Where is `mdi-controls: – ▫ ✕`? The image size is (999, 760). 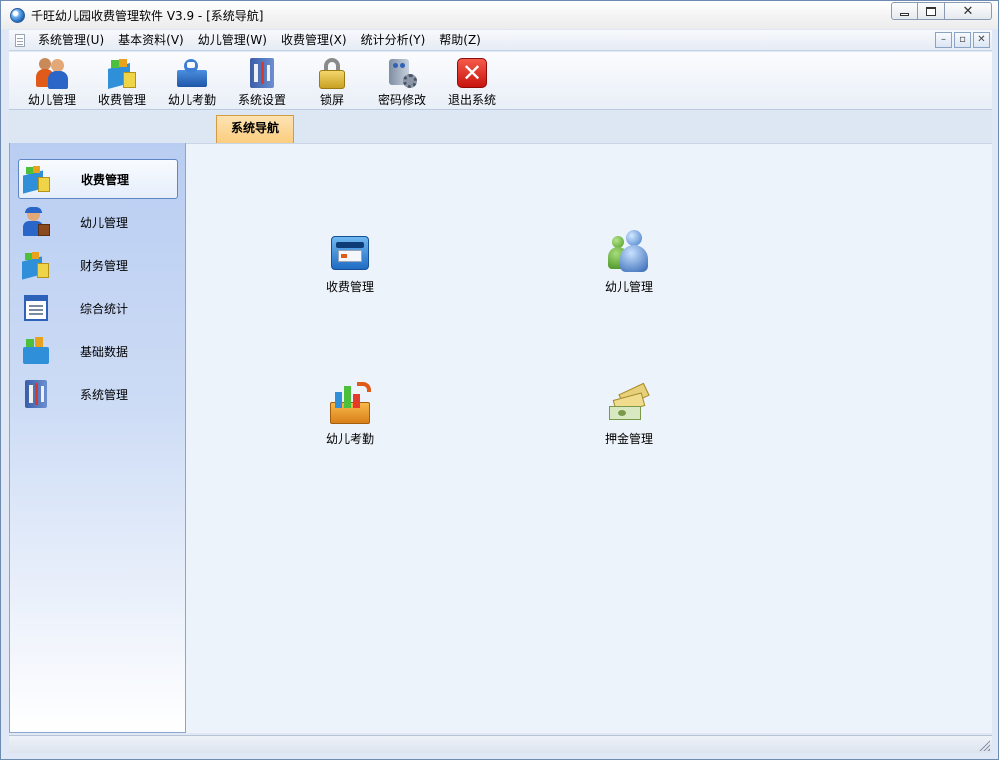 mdi-controls: – ▫ ✕ is located at coordinates (962, 40).